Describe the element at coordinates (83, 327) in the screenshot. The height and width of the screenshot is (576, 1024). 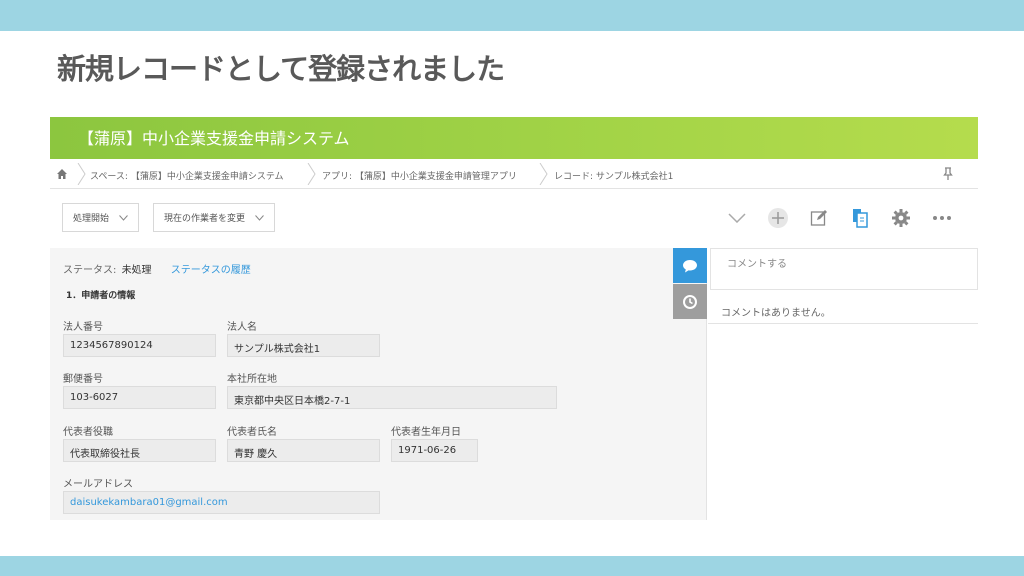
I see `corp-number-label: 法人番号` at that location.